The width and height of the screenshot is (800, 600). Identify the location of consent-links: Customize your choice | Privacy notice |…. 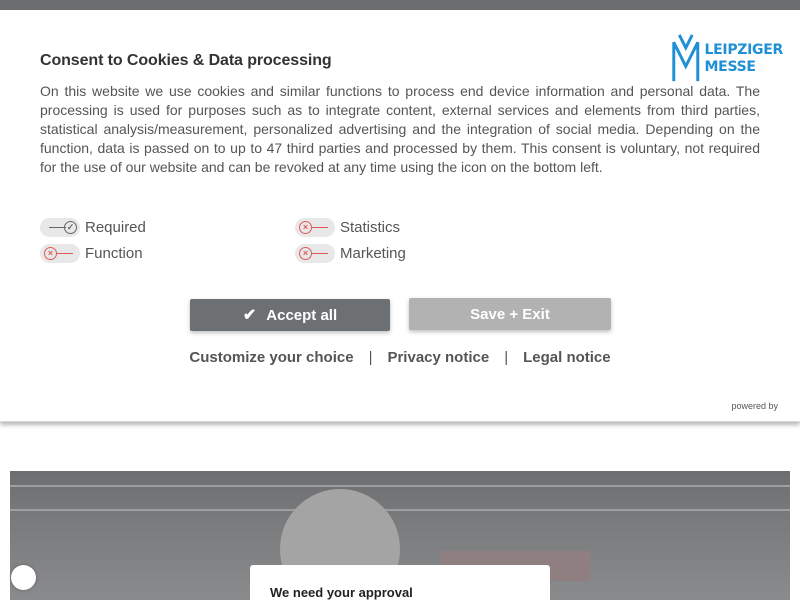
(400, 357).